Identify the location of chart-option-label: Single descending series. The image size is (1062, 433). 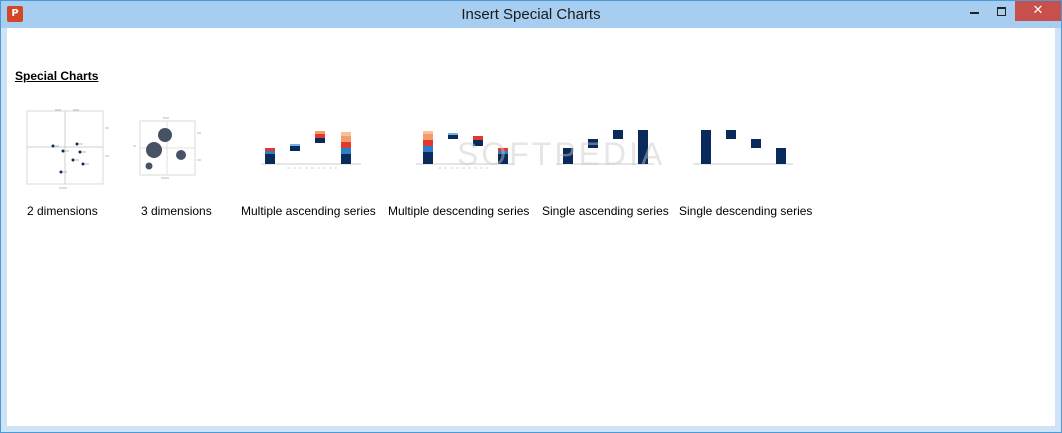
(746, 211).